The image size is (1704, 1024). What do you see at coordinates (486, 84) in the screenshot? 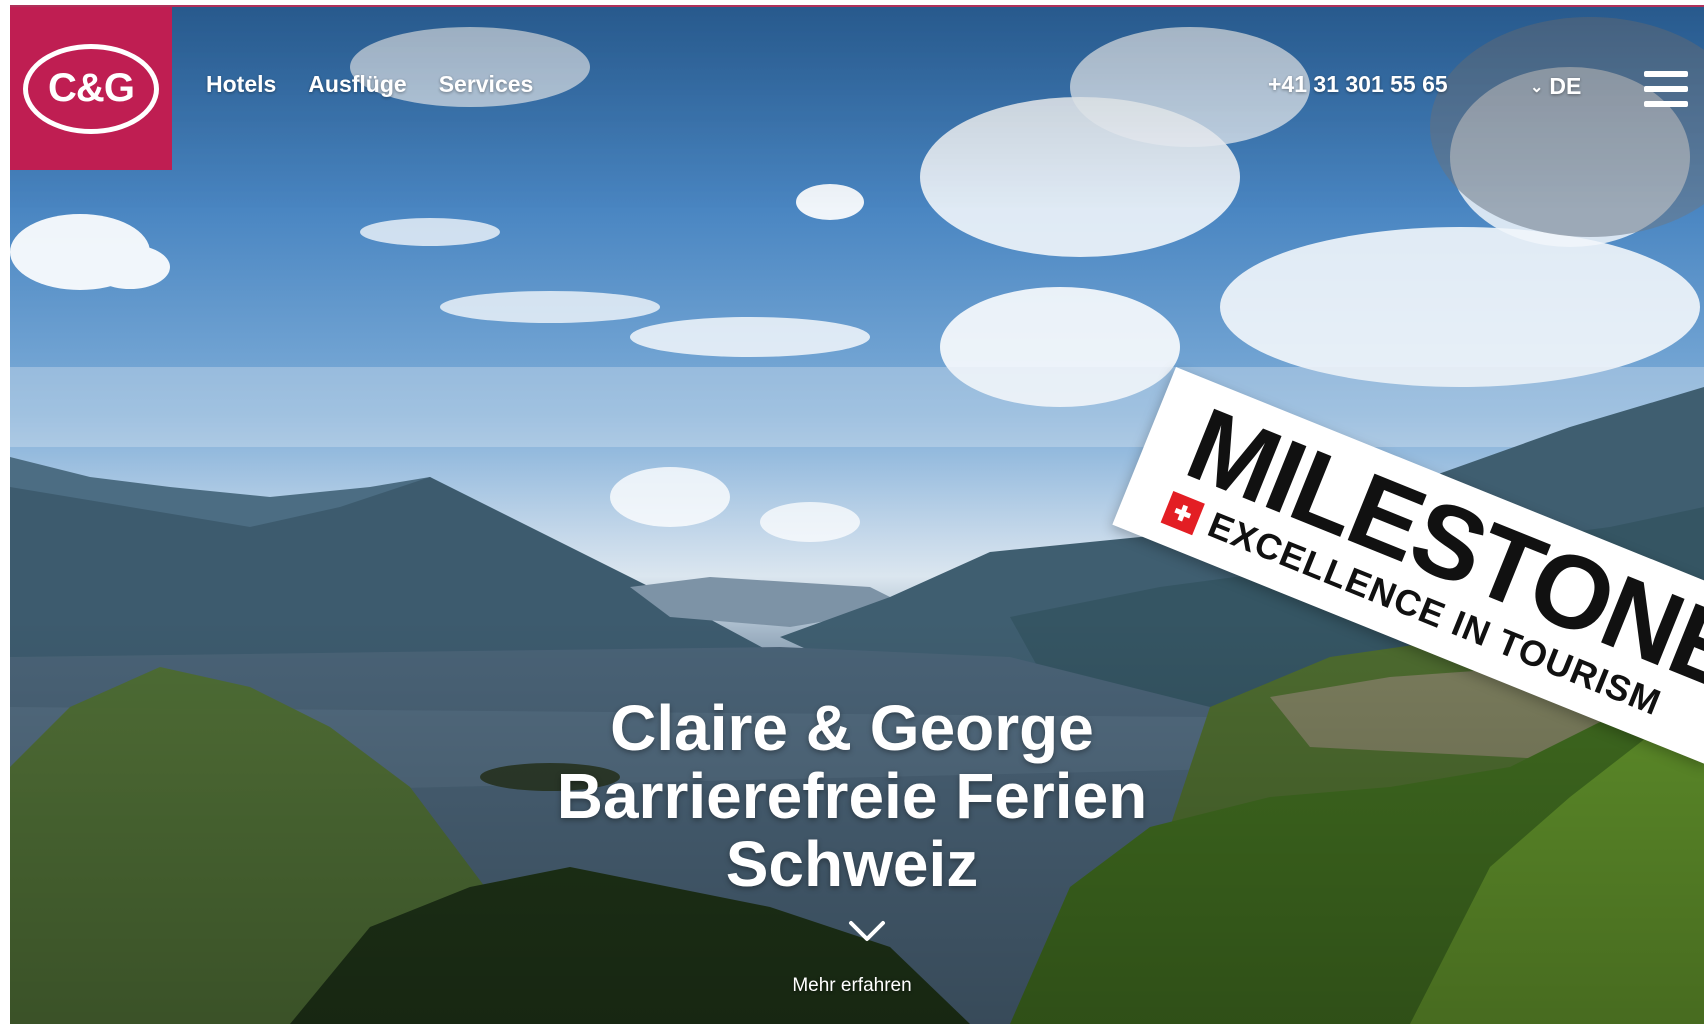
I see `nav-item-services: Services` at bounding box center [486, 84].